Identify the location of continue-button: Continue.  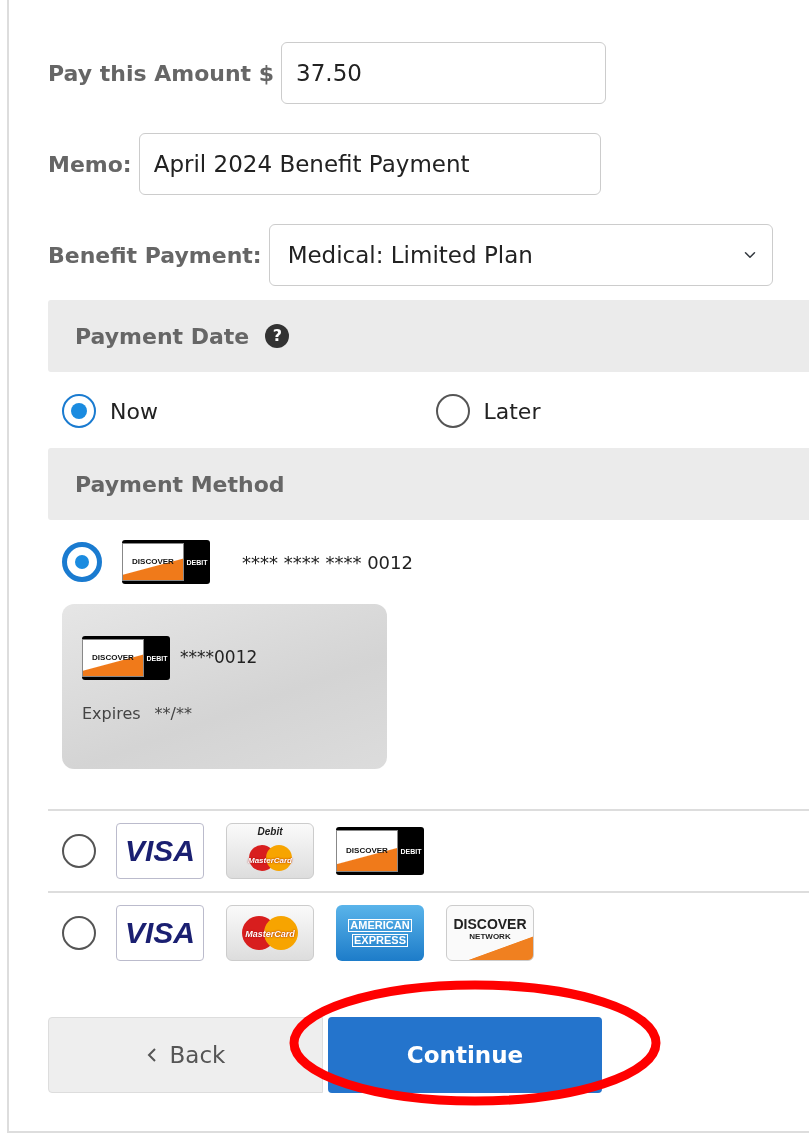
(465, 1055).